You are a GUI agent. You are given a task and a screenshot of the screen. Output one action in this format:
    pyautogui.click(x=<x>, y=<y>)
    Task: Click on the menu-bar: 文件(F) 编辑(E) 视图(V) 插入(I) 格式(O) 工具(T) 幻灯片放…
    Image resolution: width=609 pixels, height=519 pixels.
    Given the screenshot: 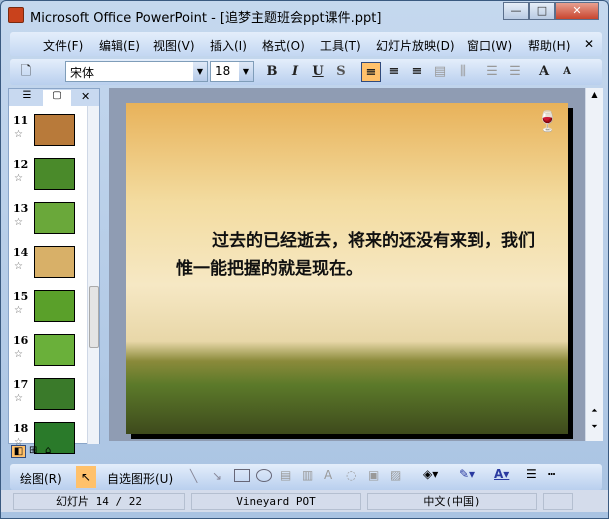 What is the action you would take?
    pyautogui.click(x=306, y=44)
    